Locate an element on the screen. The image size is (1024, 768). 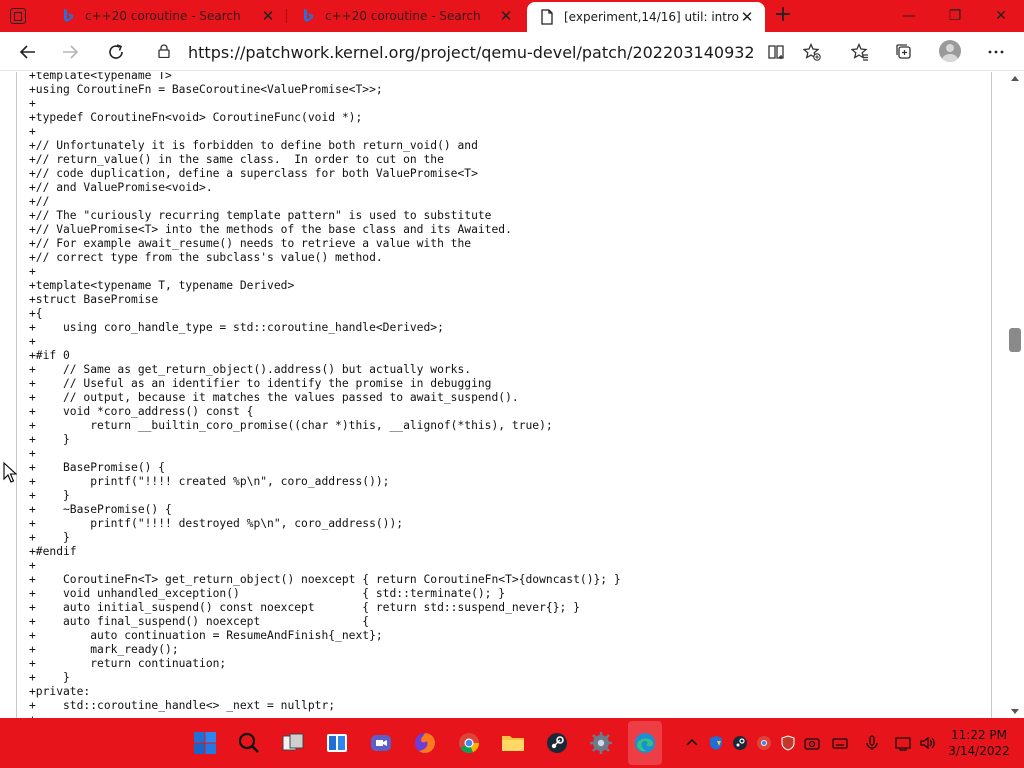
code-line: + void *coro_address() const { is located at coordinates (141, 411).